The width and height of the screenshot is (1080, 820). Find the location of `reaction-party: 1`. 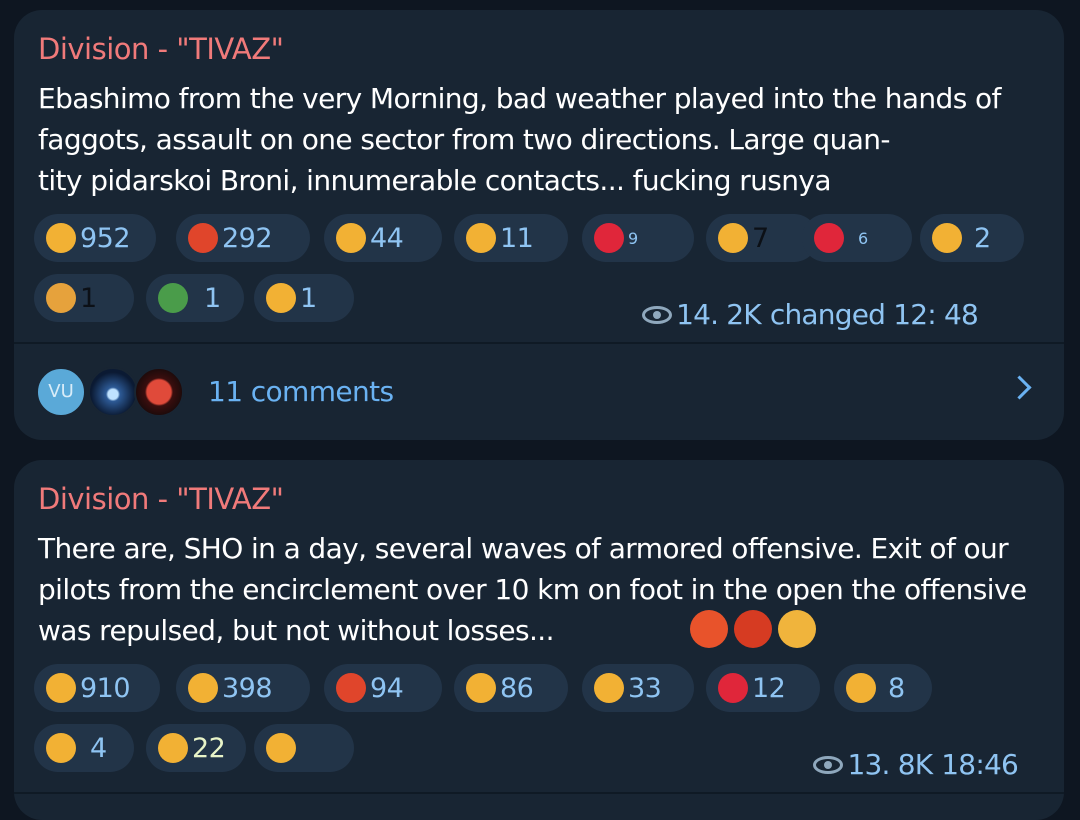

reaction-party: 1 is located at coordinates (84, 298).